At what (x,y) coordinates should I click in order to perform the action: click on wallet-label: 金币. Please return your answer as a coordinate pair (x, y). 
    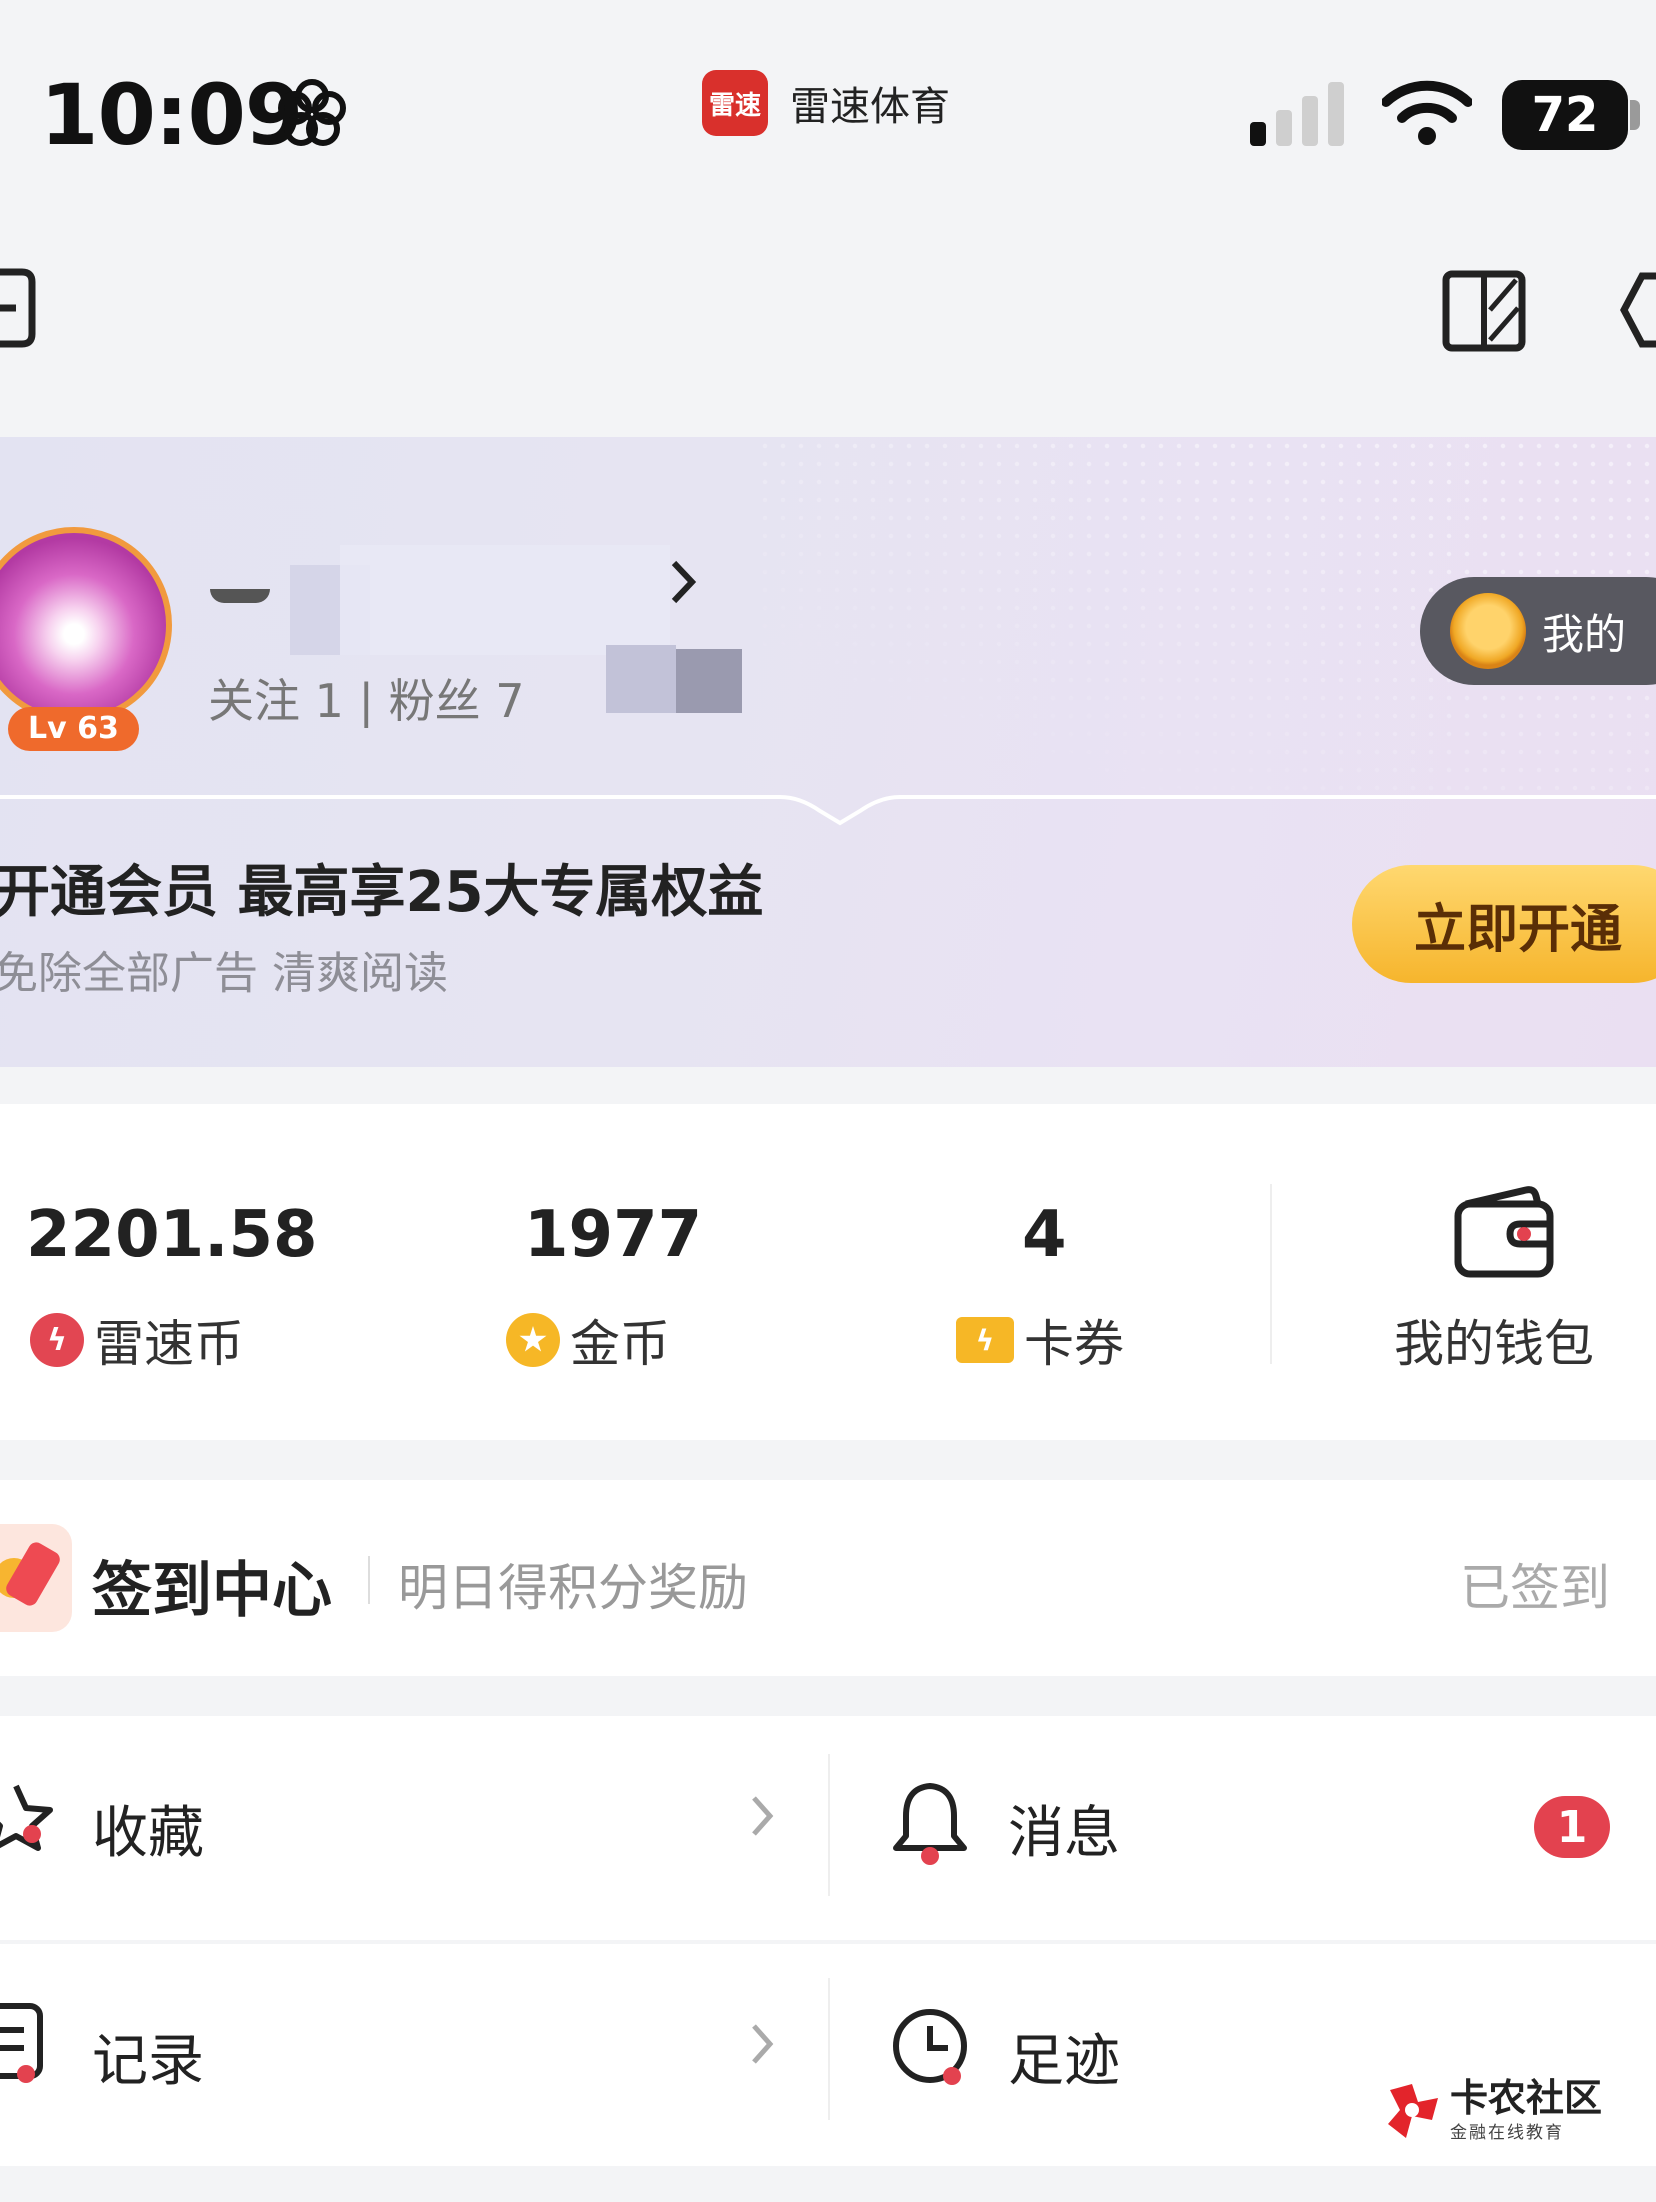
    Looking at the image, I should click on (588, 1340).